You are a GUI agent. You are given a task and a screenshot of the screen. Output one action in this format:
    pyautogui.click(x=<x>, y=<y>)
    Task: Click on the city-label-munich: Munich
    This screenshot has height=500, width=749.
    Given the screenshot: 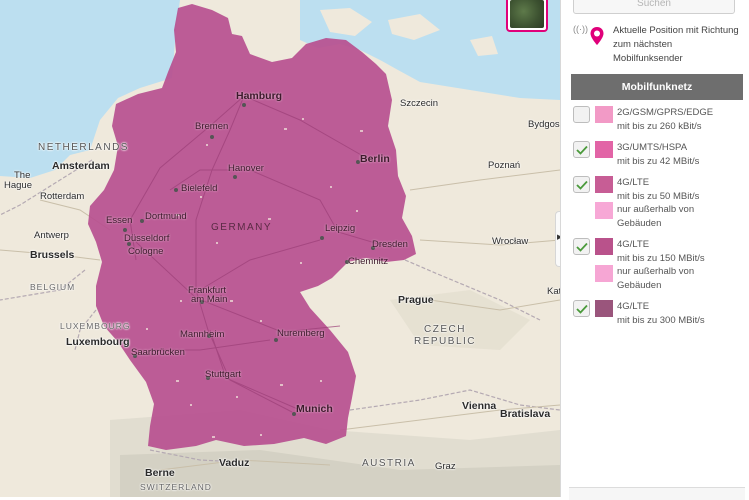 What is the action you would take?
    pyautogui.click(x=314, y=409)
    